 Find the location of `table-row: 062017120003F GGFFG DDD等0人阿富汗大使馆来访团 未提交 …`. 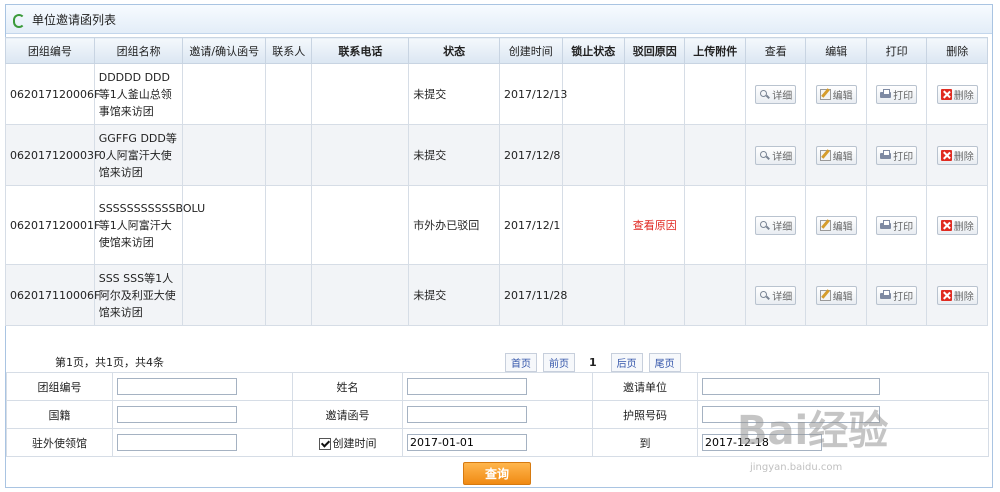

table-row: 062017120003F GGFFG DDD等0人阿富汗大使馆来访团 未提交 … is located at coordinates (496, 155).